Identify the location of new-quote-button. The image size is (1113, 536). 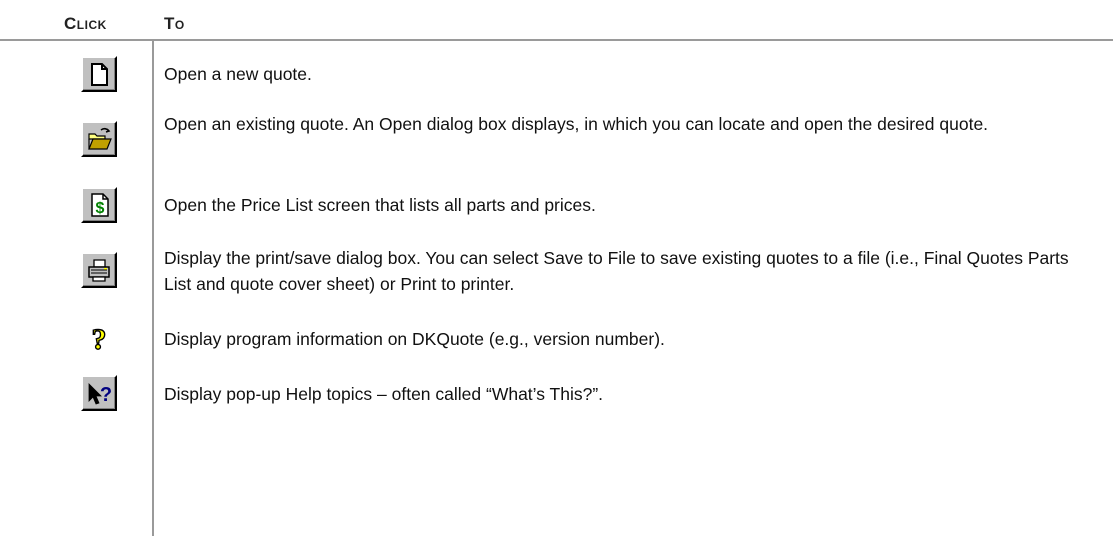
(99, 74).